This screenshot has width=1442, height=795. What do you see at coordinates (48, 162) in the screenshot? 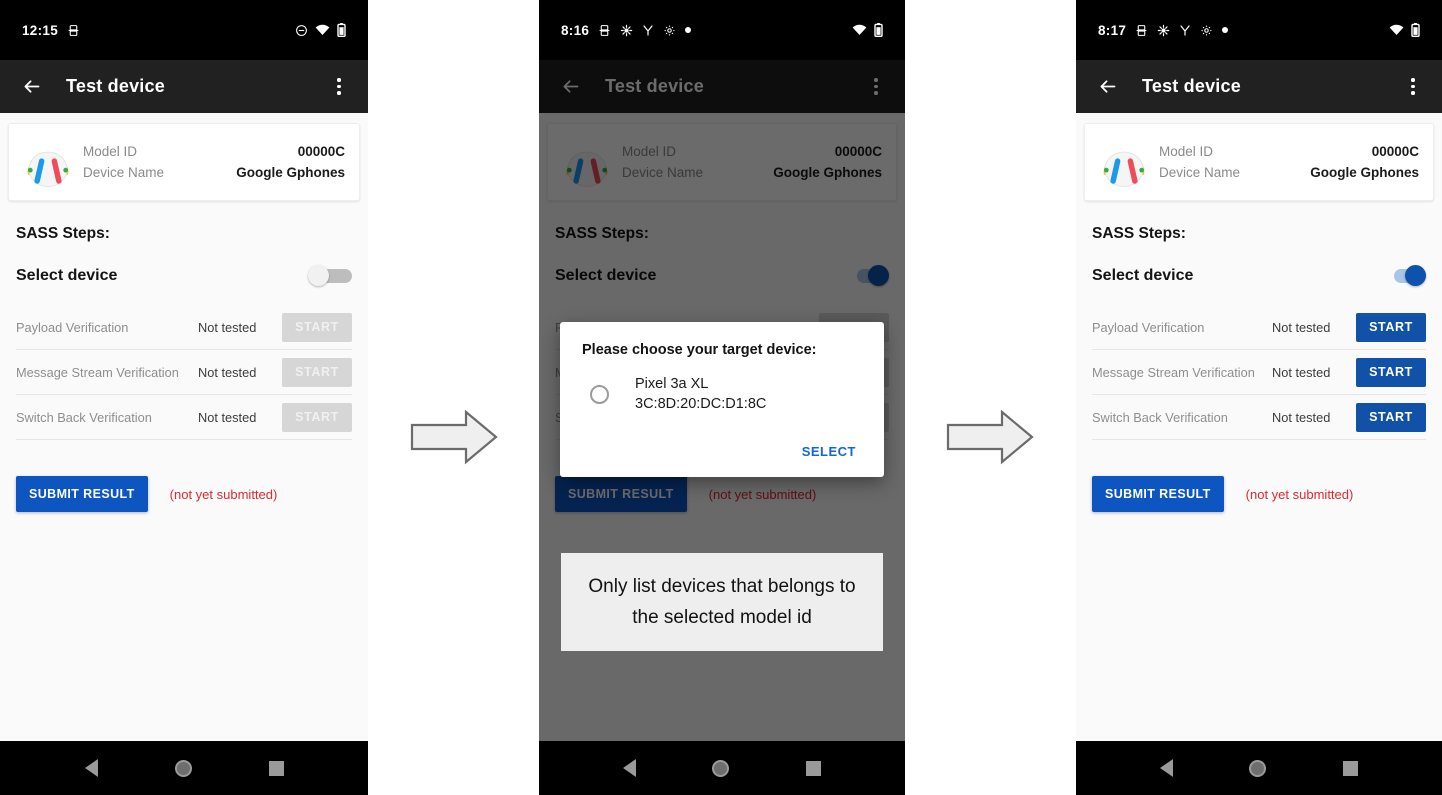
I see `headphones-icon` at bounding box center [48, 162].